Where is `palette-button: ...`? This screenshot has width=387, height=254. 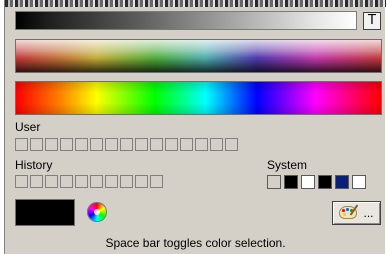
palette-button: ... is located at coordinates (356, 213).